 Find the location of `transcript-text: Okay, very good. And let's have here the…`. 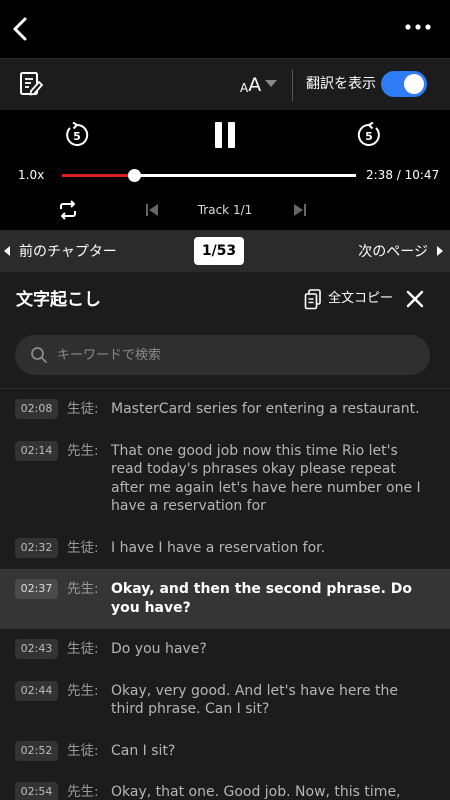

transcript-text: Okay, very good. And let's have here the… is located at coordinates (254, 700).